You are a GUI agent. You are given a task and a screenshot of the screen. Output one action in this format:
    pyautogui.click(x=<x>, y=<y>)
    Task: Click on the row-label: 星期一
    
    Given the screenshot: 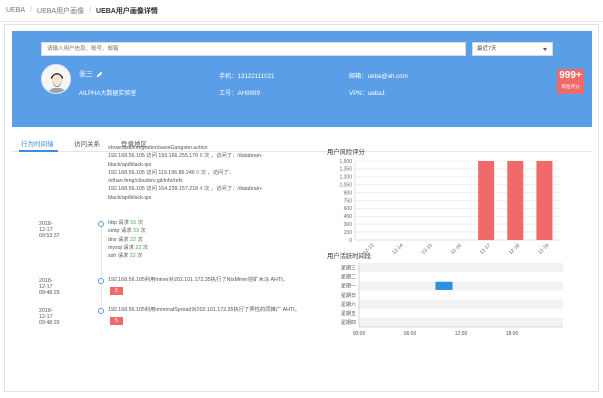 What is the action you would take?
    pyautogui.click(x=348, y=287)
    